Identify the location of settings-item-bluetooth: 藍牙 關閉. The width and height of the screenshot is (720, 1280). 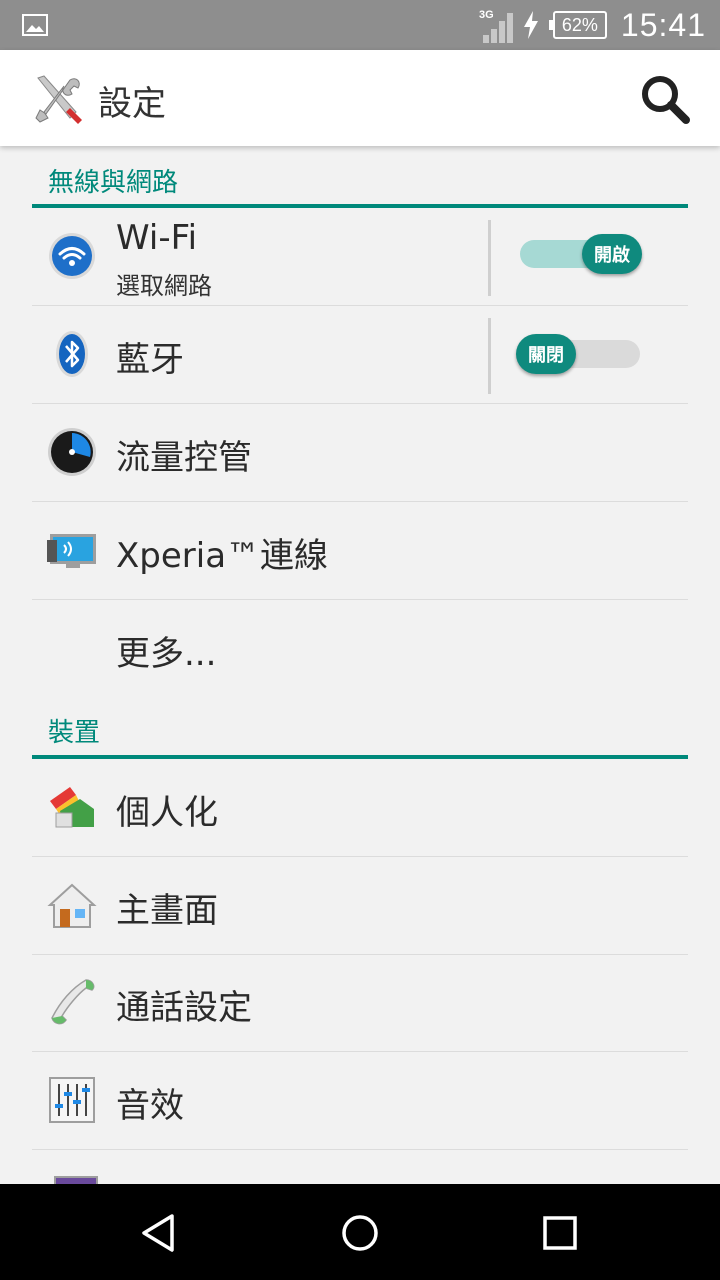
(360, 355).